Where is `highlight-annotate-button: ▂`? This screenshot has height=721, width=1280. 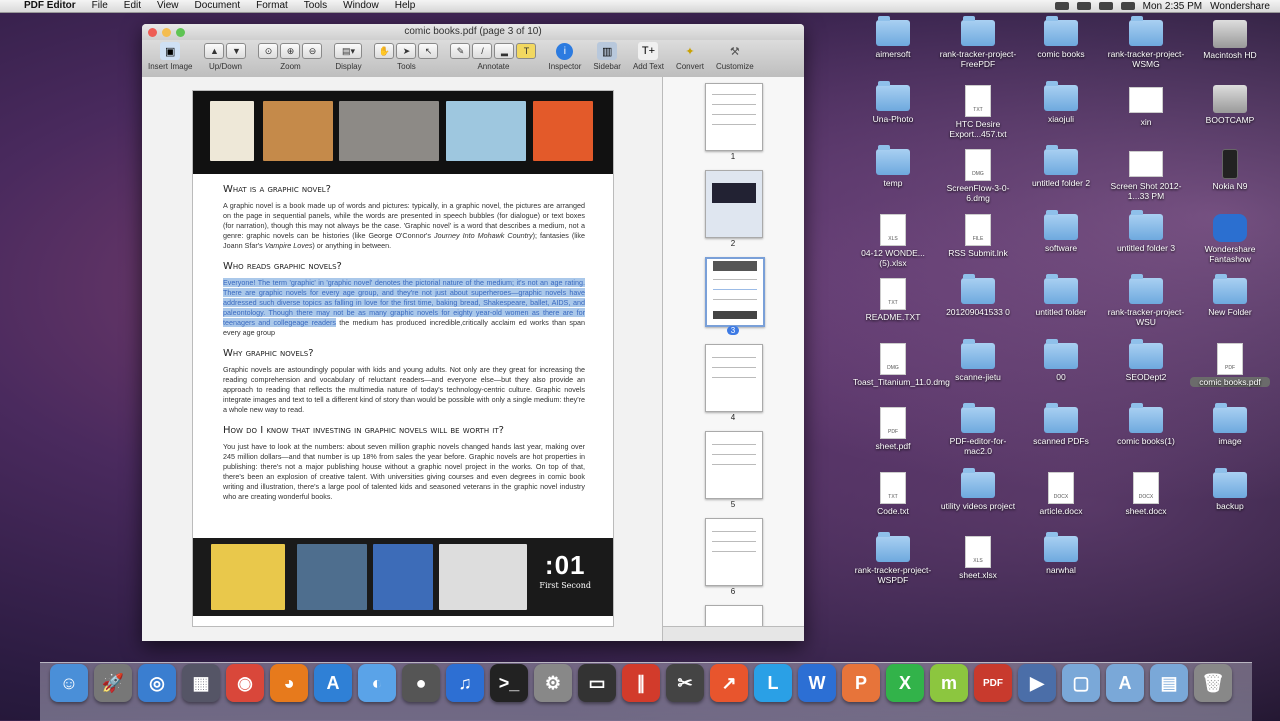 highlight-annotate-button: ▂ is located at coordinates (504, 51).